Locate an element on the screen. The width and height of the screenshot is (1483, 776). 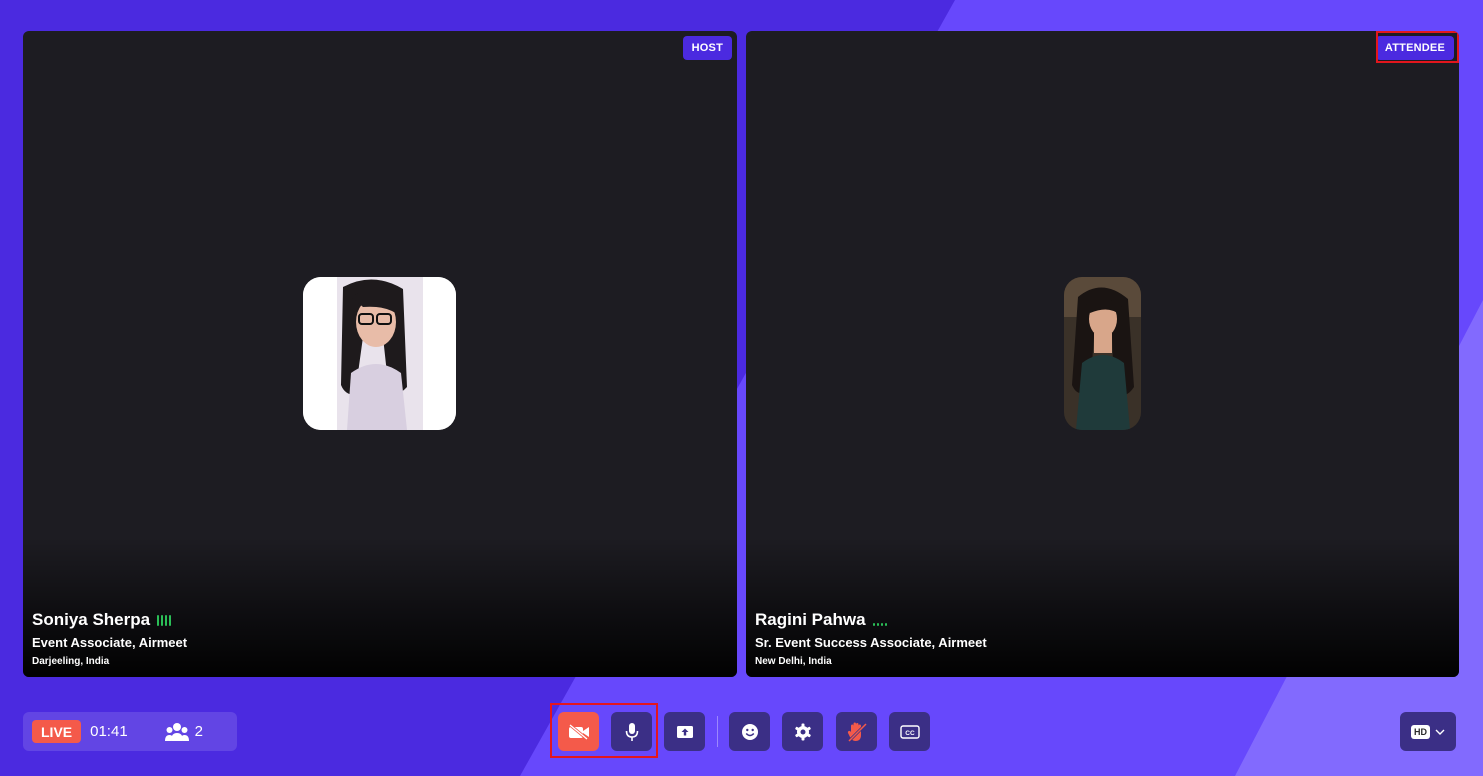
microphone-toggle-button is located at coordinates (631, 731).